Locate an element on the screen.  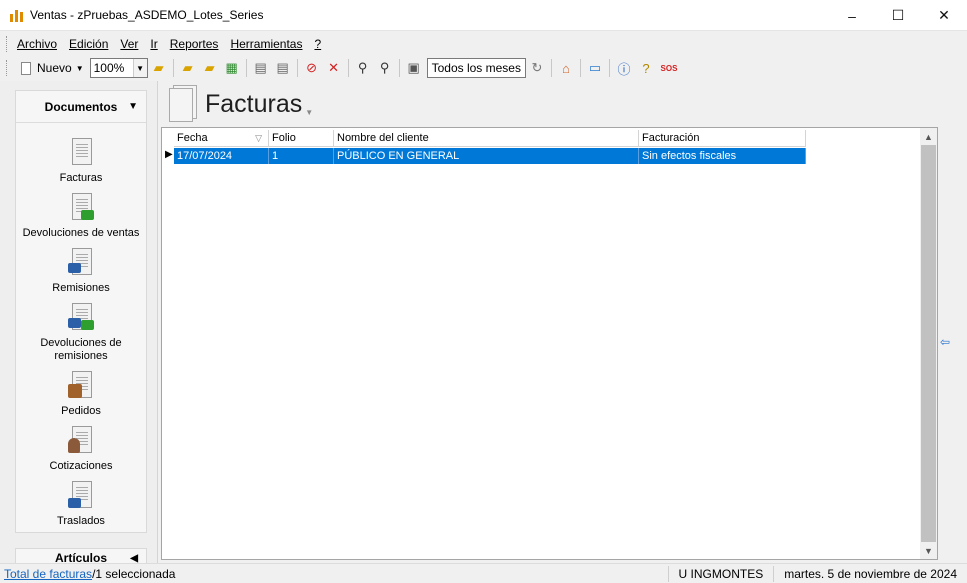
sidebar-item-cotizaciones: Cotizaciones is located at coordinates (81, 449).